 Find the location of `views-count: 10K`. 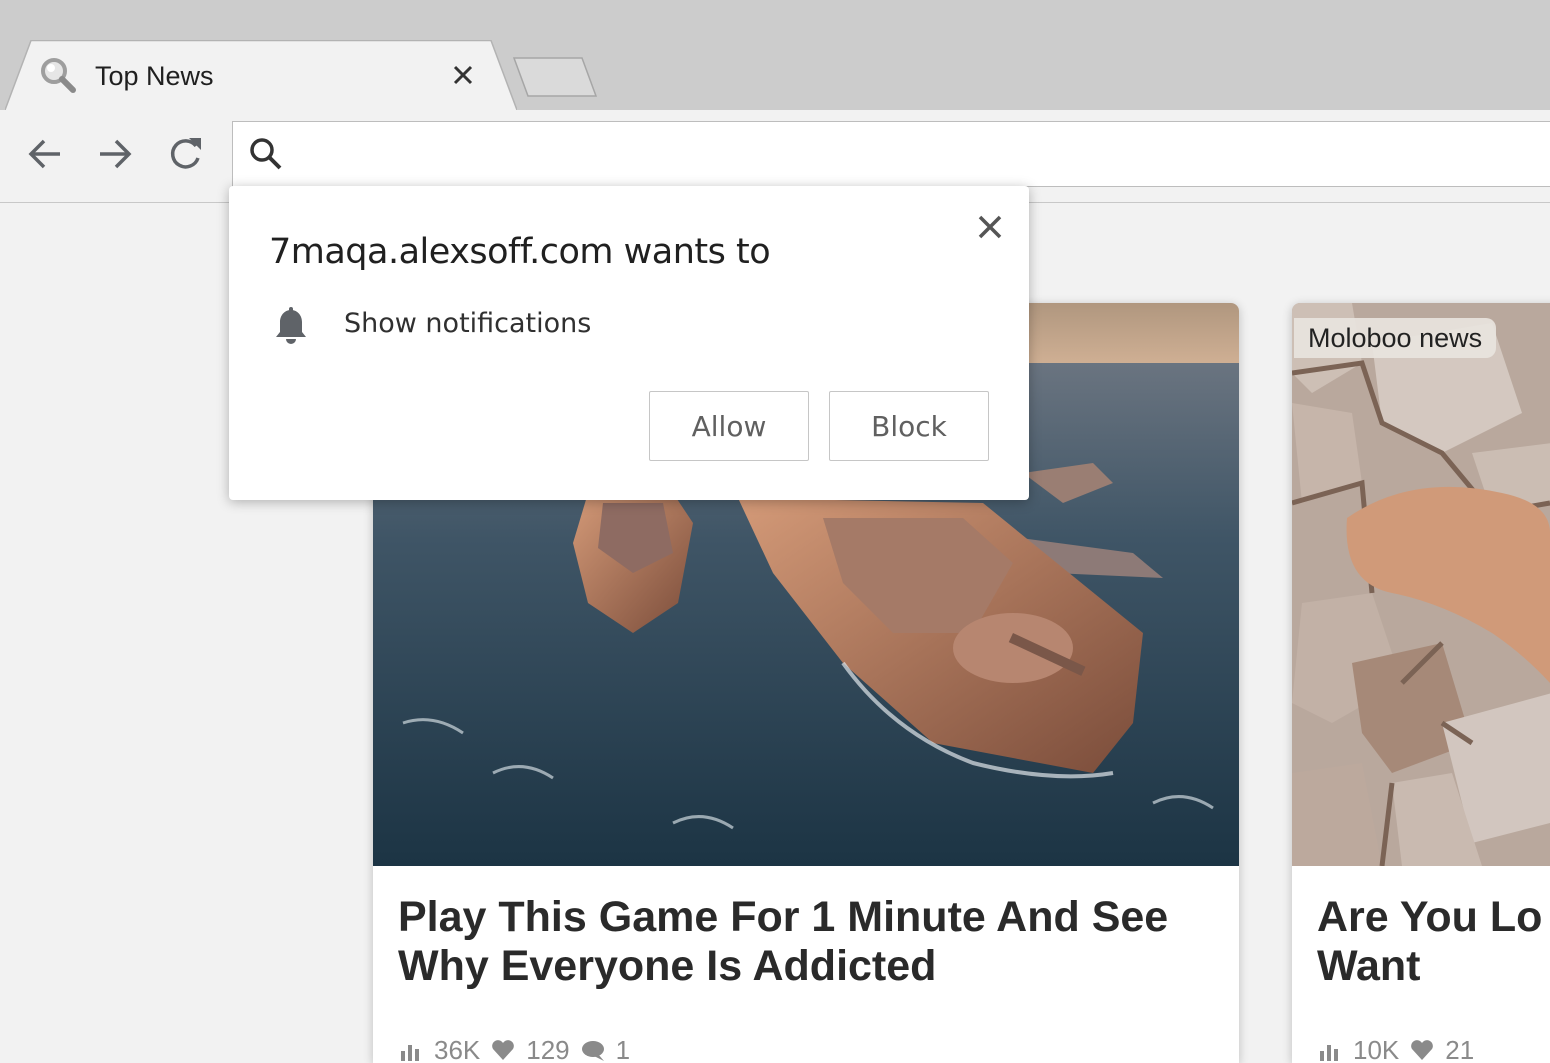

views-count: 10K is located at coordinates (1376, 1049).